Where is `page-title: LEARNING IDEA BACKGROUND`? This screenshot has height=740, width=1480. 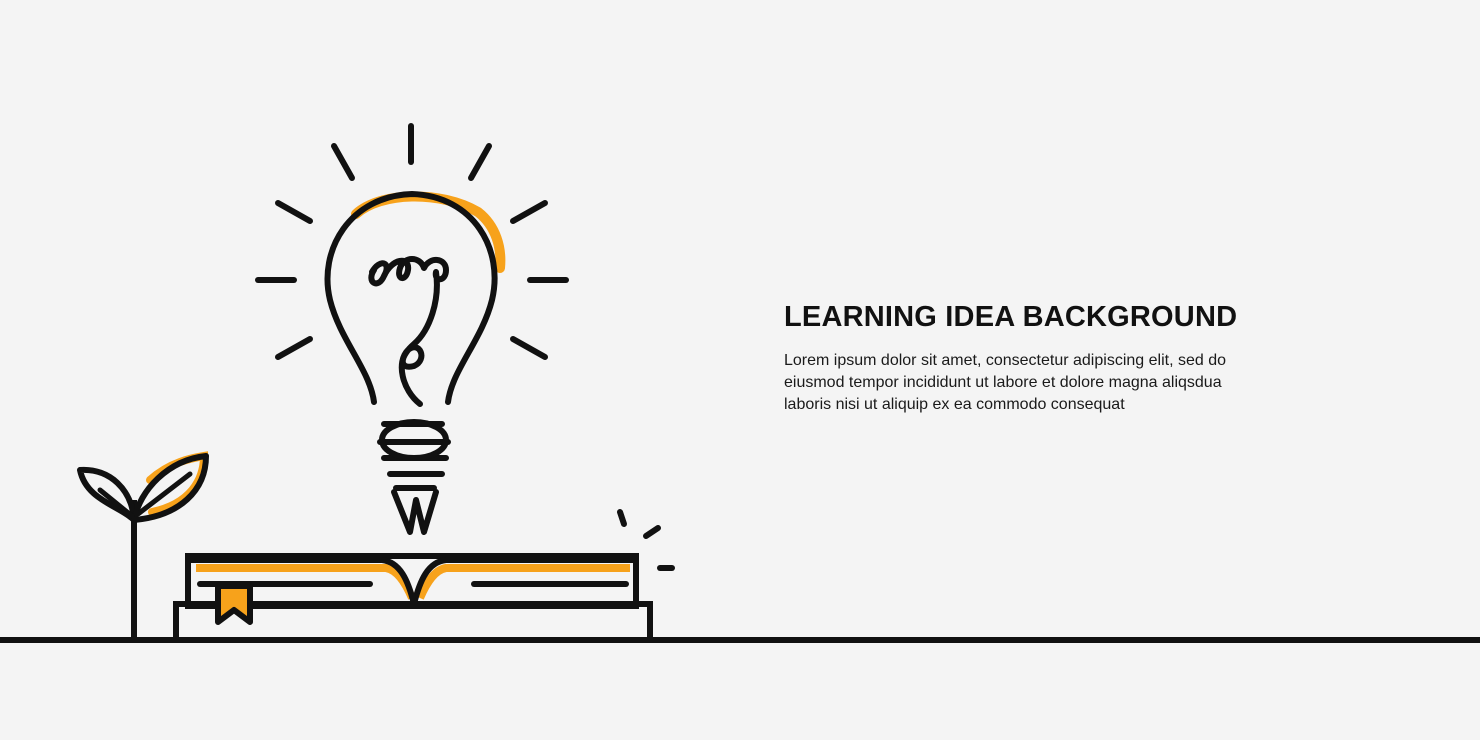
page-title: LEARNING IDEA BACKGROUND is located at coordinates (1011, 317).